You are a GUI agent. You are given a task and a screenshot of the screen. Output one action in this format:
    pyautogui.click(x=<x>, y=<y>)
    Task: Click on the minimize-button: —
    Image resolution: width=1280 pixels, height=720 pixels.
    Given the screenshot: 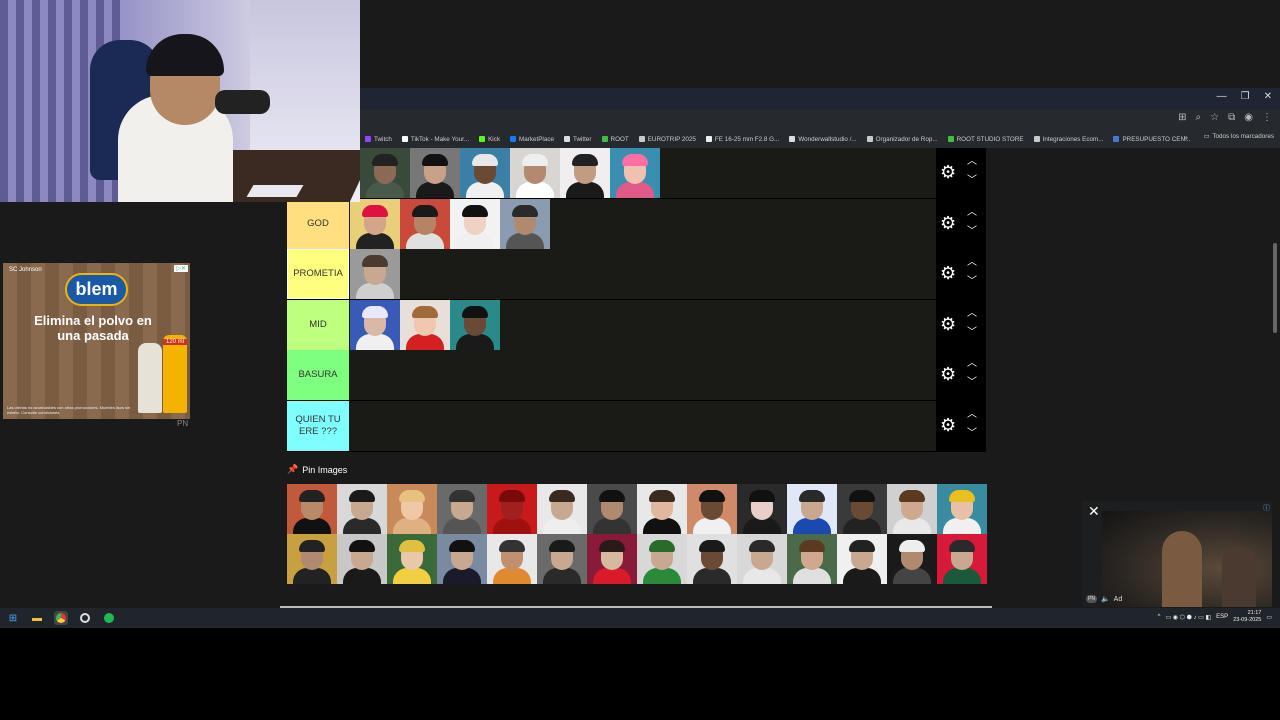 What is the action you would take?
    pyautogui.click(x=1222, y=96)
    